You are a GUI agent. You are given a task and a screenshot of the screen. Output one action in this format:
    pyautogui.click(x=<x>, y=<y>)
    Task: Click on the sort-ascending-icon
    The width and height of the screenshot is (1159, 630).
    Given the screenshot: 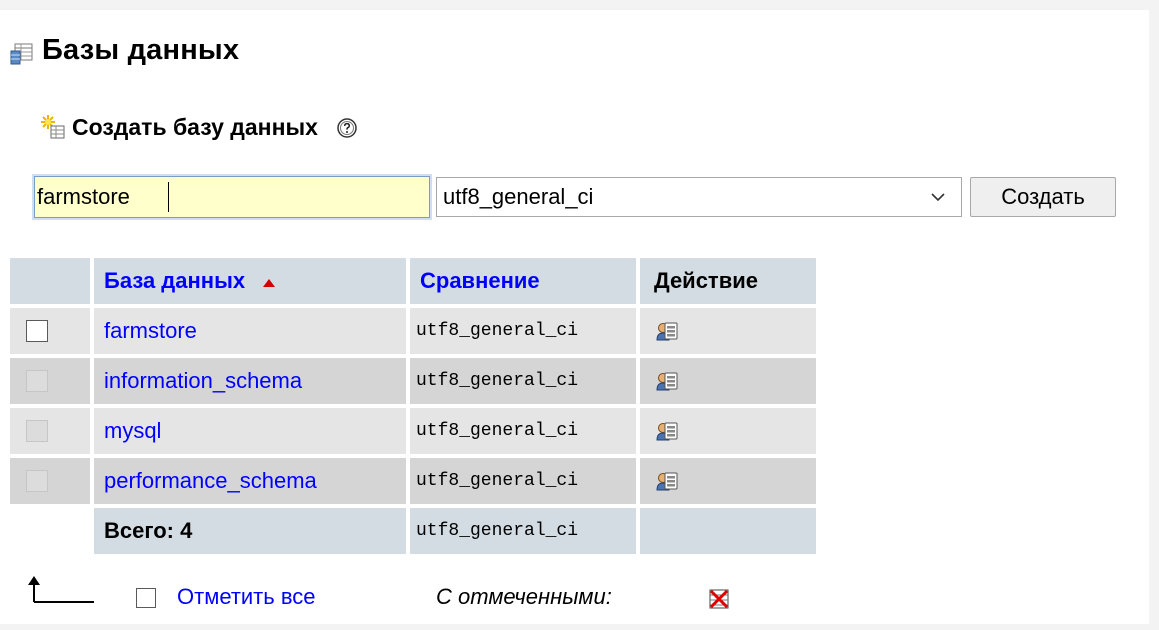 What is the action you would take?
    pyautogui.click(x=269, y=283)
    